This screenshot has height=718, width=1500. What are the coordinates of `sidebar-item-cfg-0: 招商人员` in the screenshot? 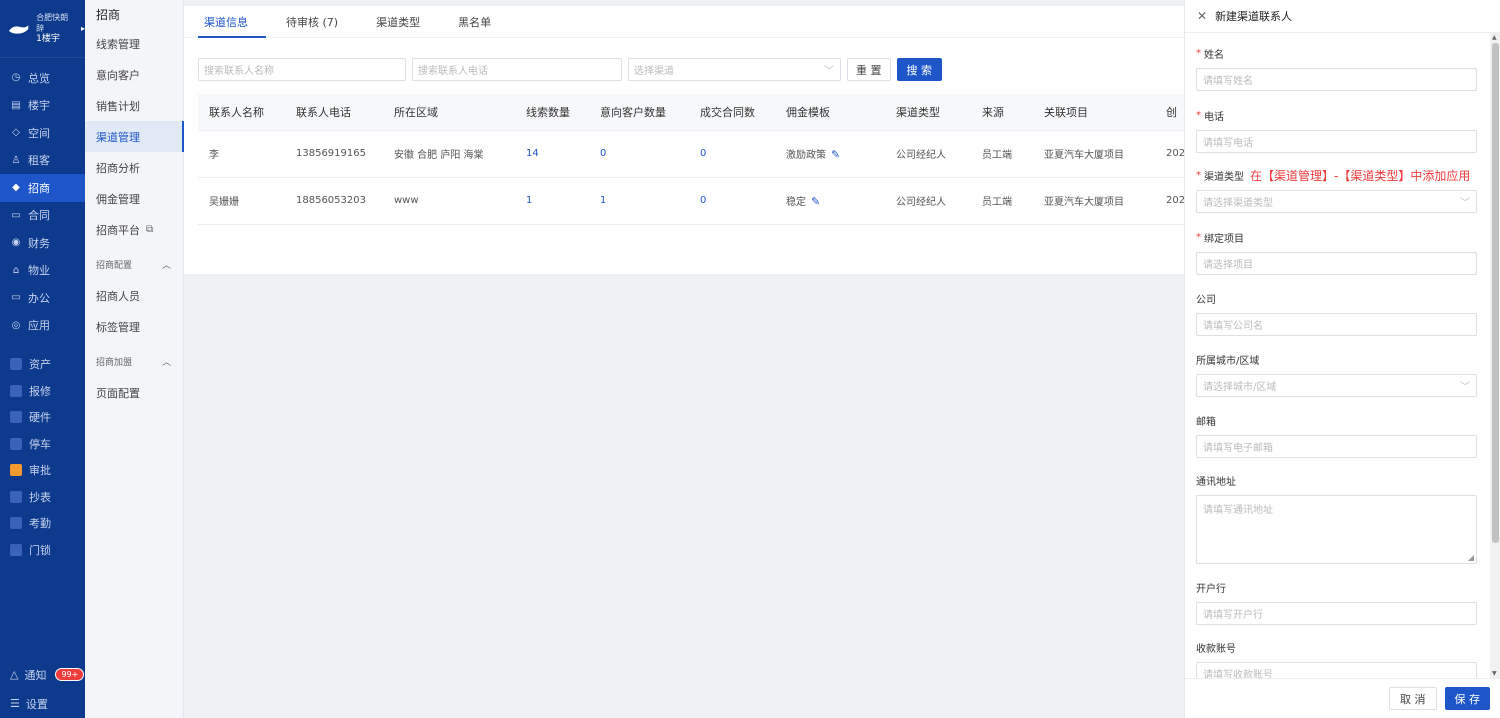 It's located at (134, 295).